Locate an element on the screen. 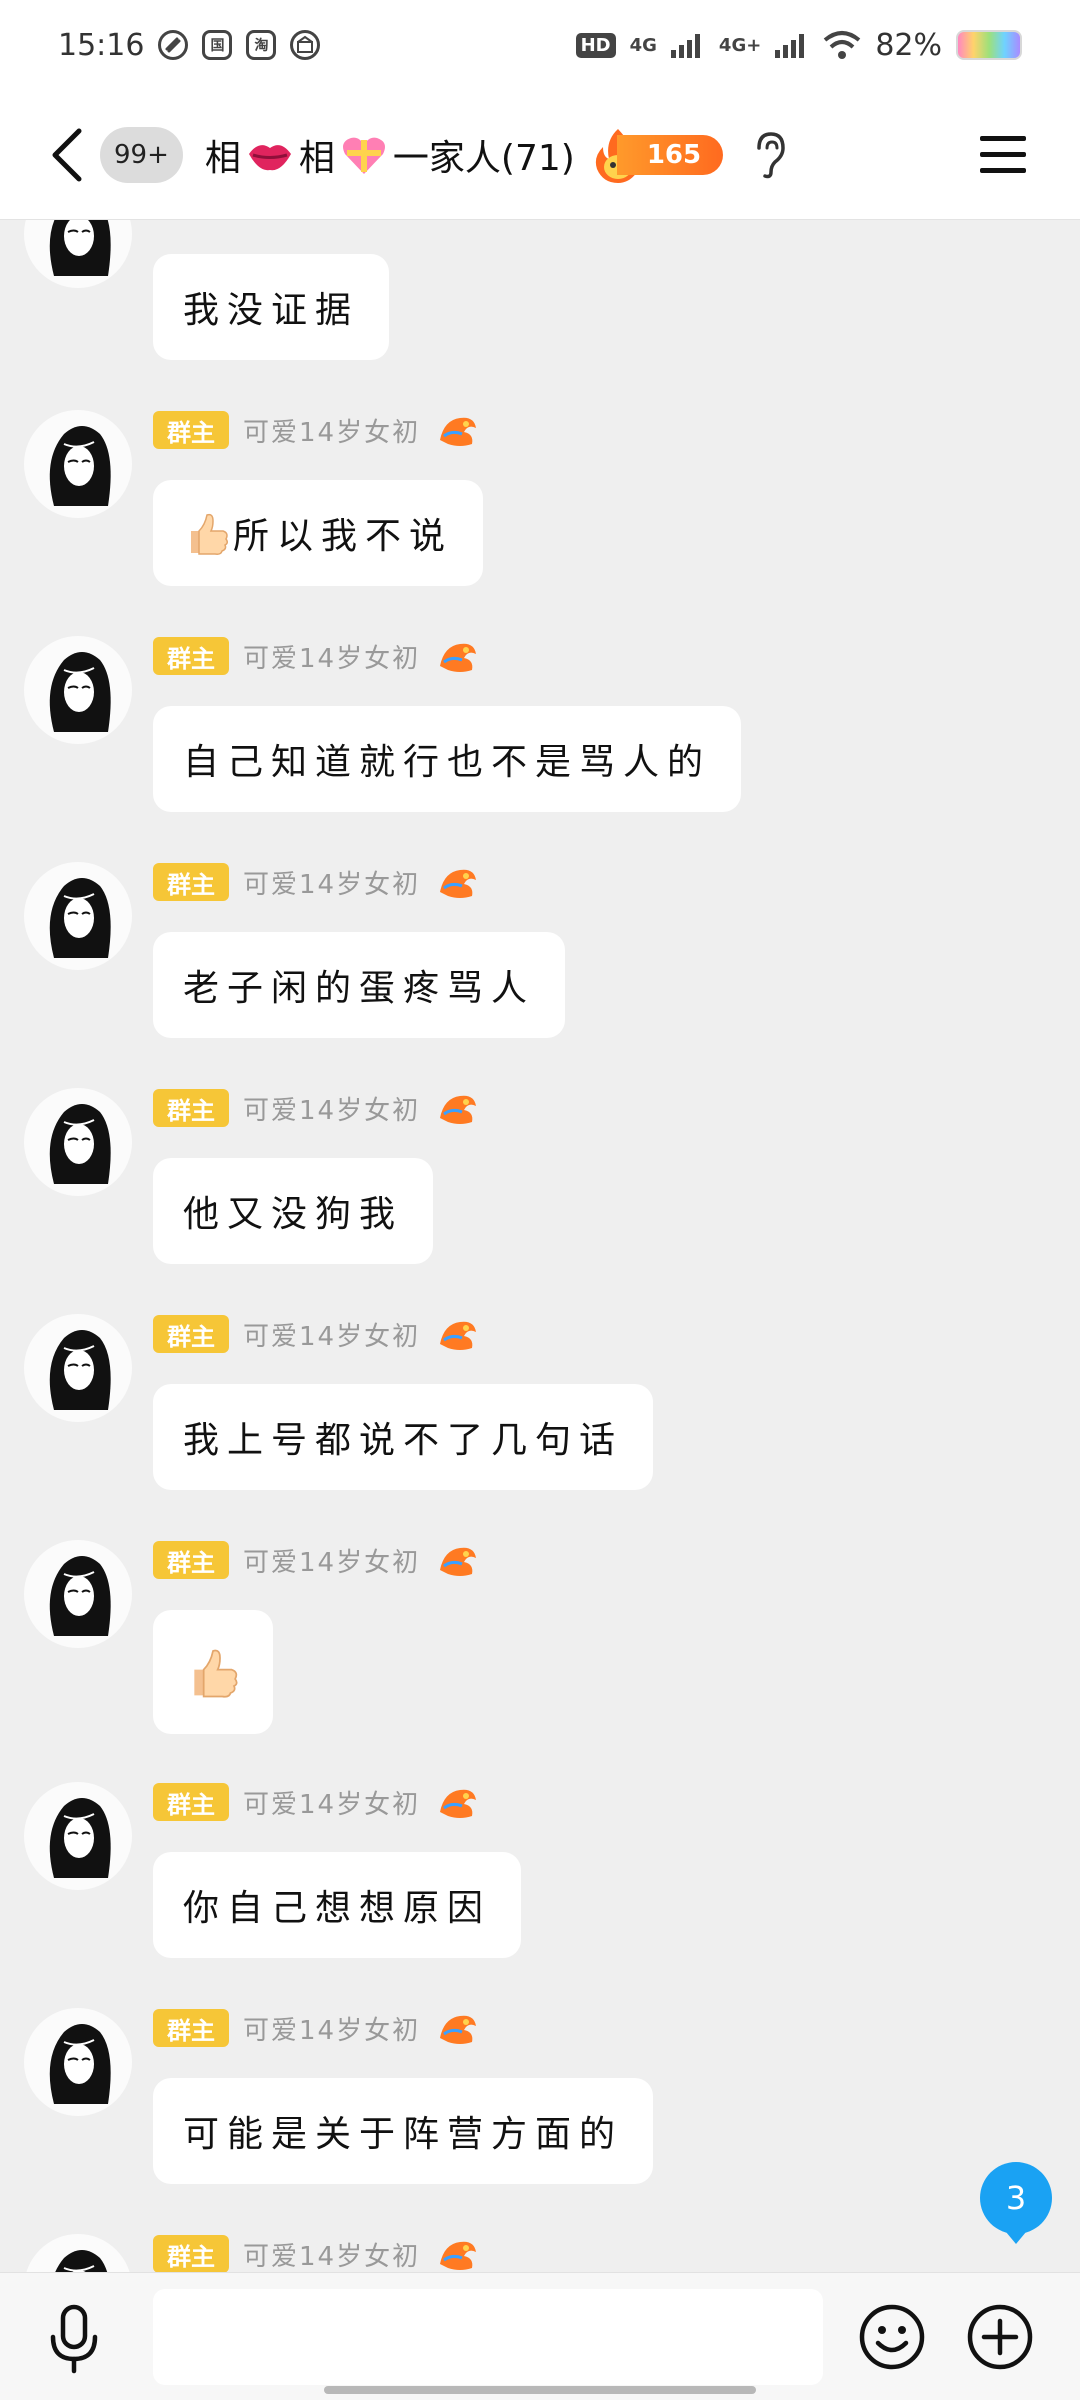 Image resolution: width=1080 pixels, height=2400 pixels. group-title: 相 相 一家人(71) is located at coordinates (390, 155).